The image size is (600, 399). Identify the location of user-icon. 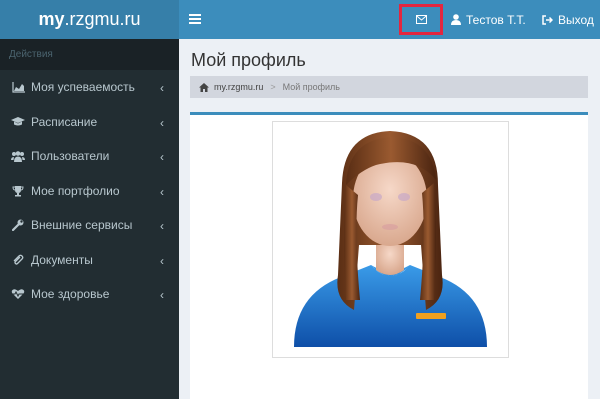
(456, 19).